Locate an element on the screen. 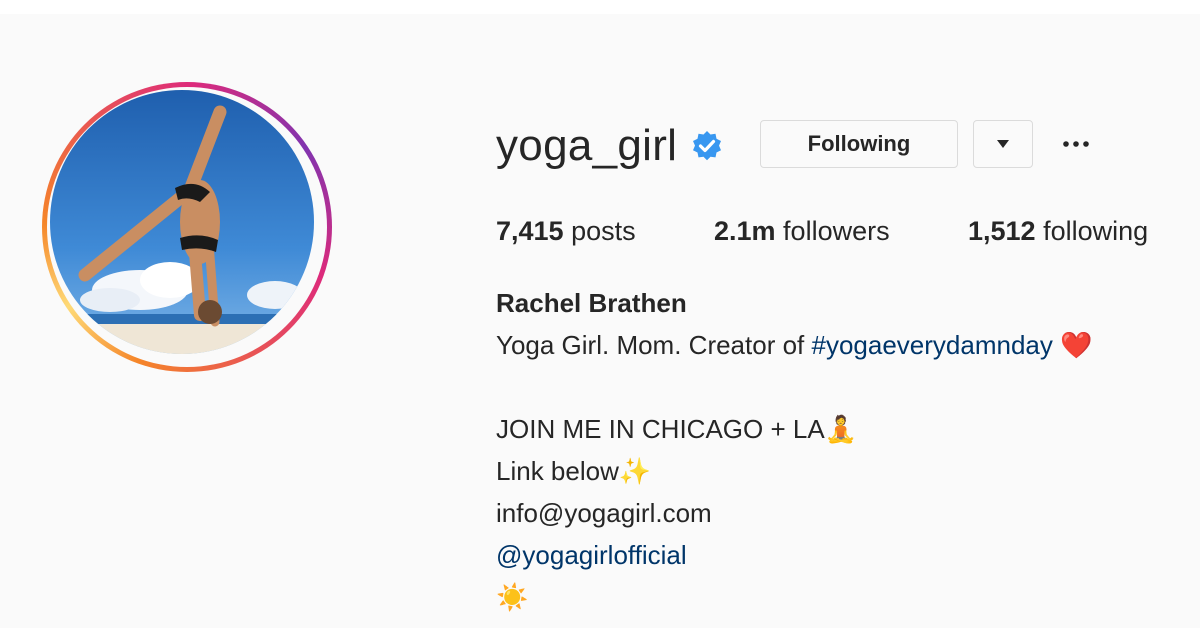 This screenshot has width=1200, height=628. username: yoga_girl is located at coordinates (587, 145).